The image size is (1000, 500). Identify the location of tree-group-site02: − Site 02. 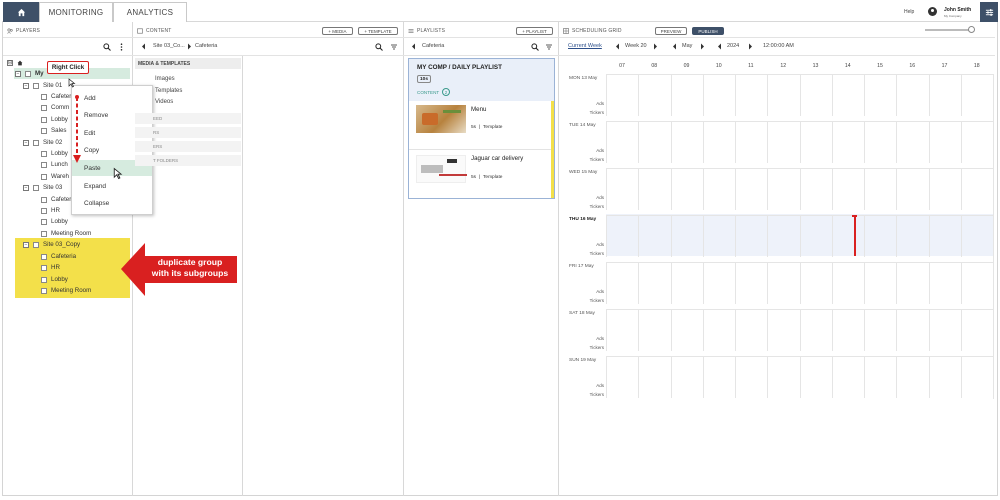
(42, 142).